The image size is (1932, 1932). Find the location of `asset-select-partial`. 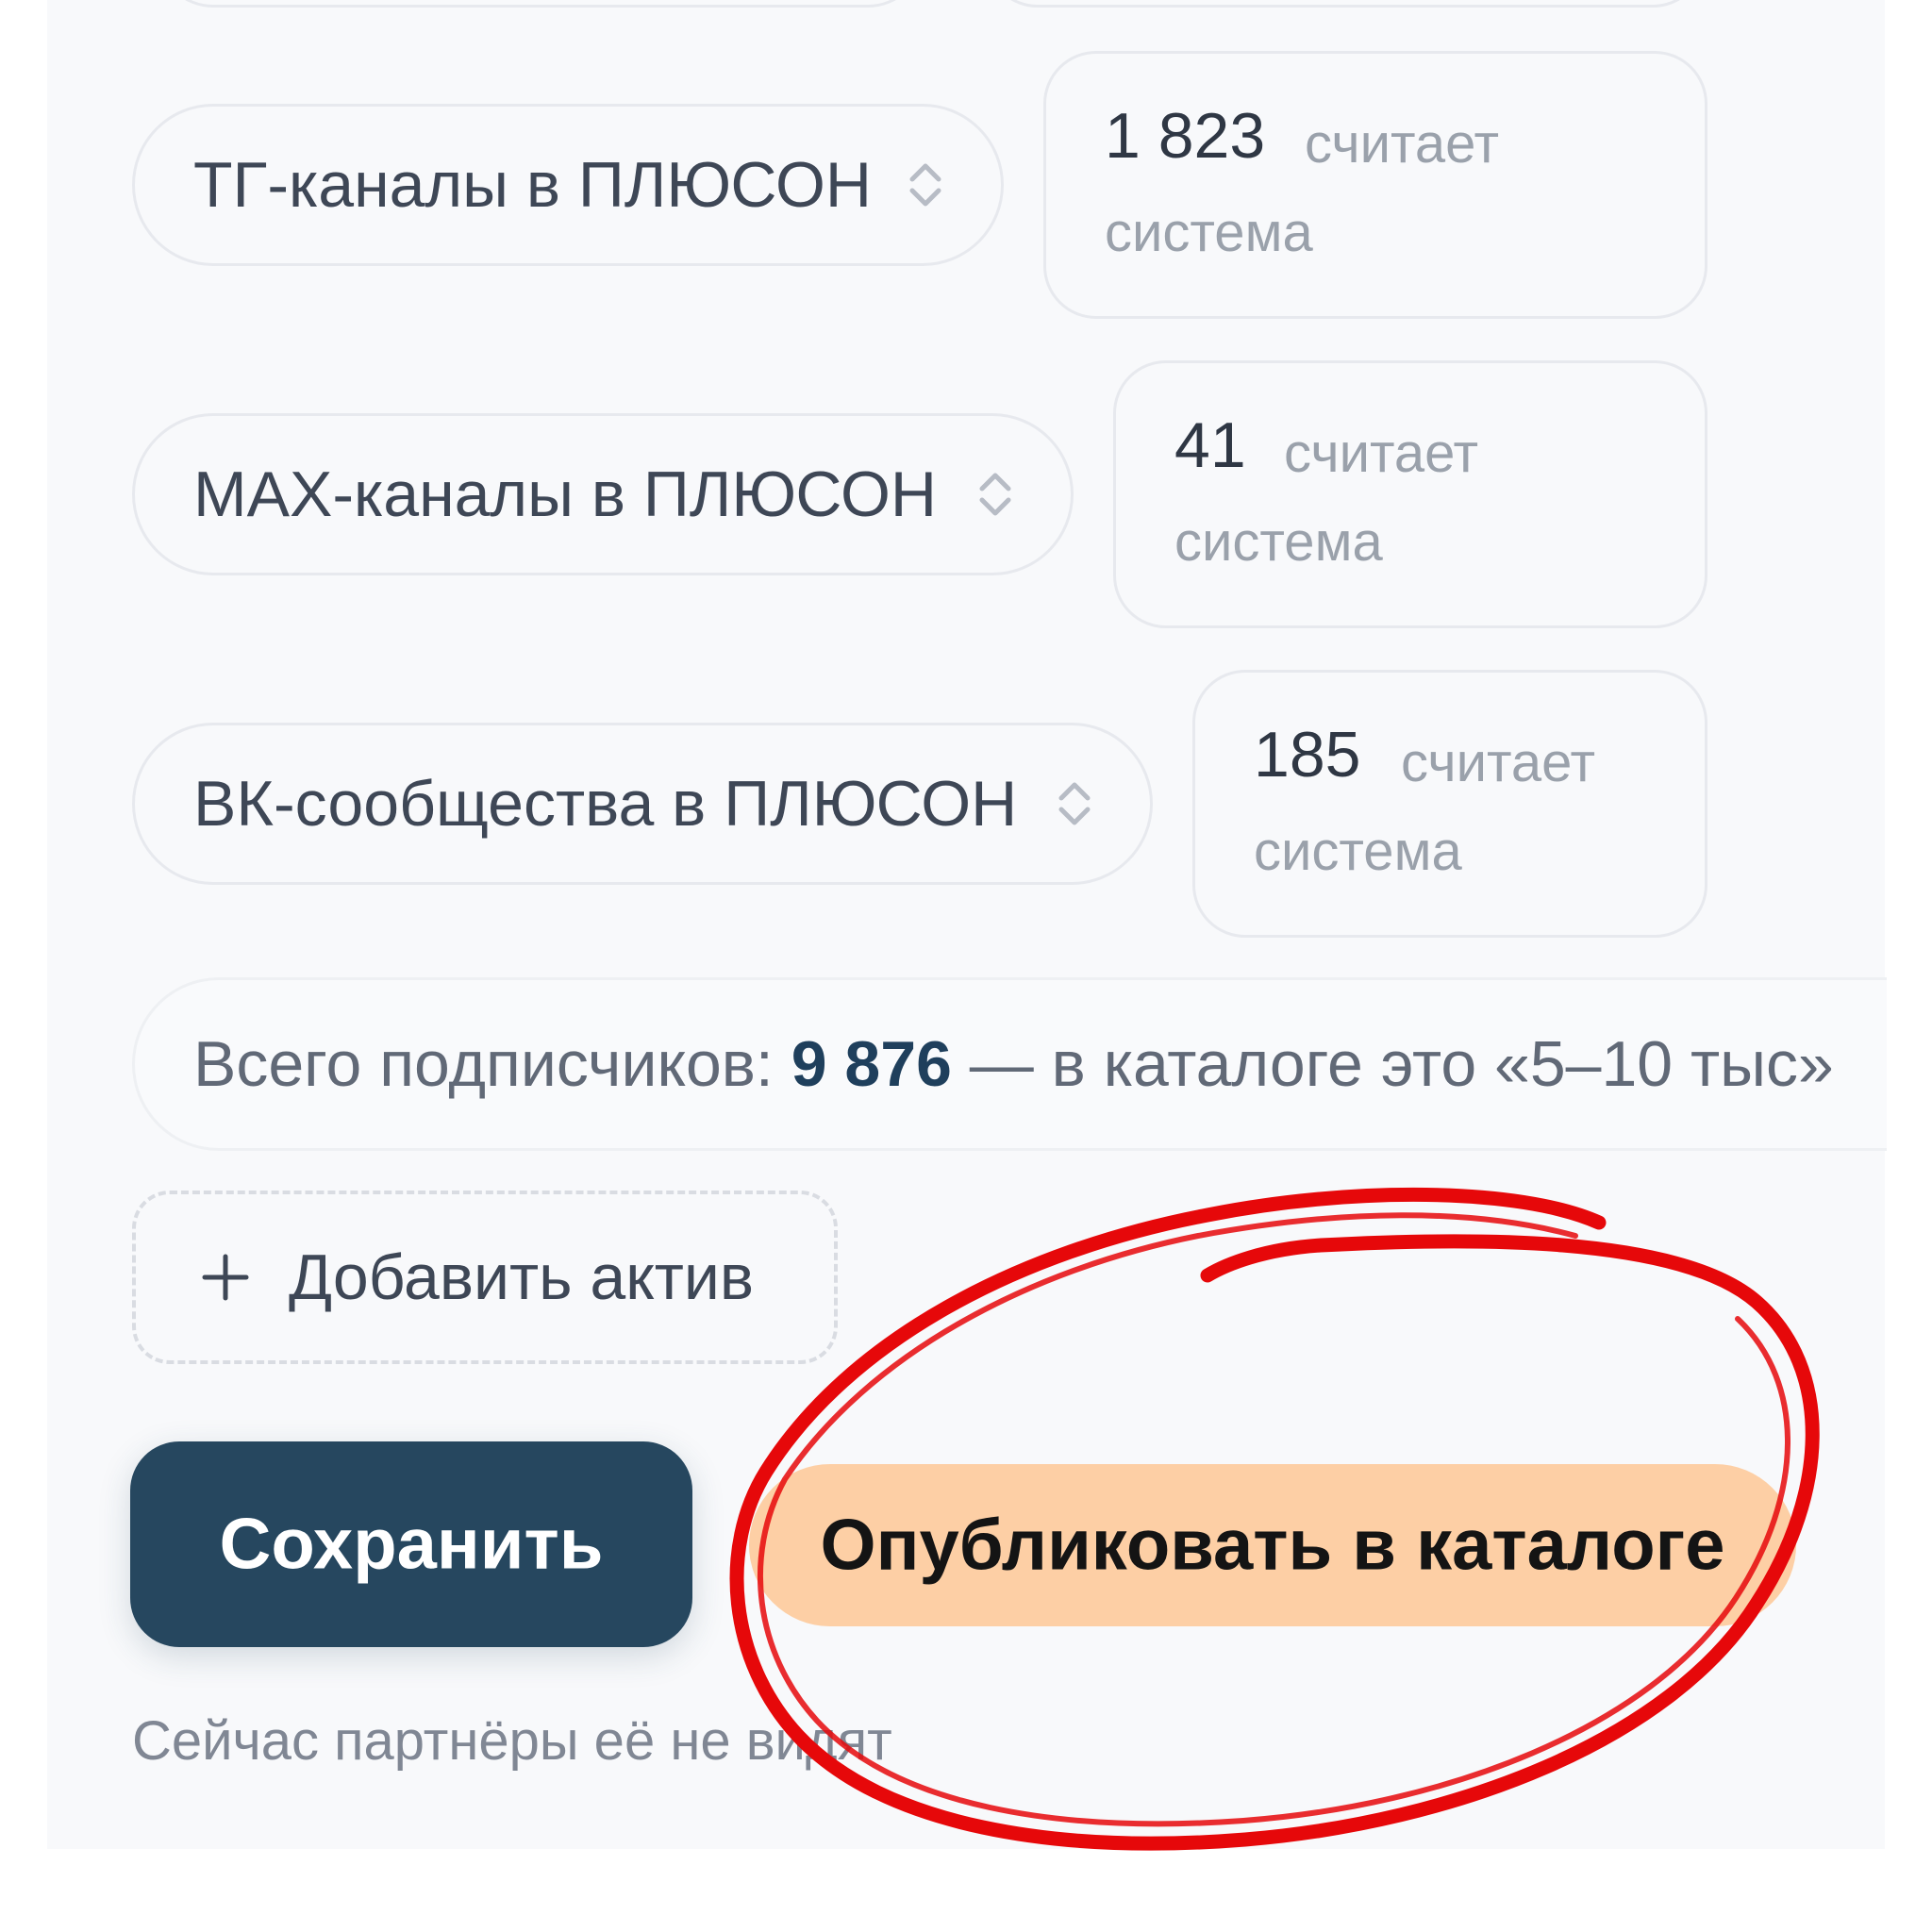

asset-select-partial is located at coordinates (540, 4).